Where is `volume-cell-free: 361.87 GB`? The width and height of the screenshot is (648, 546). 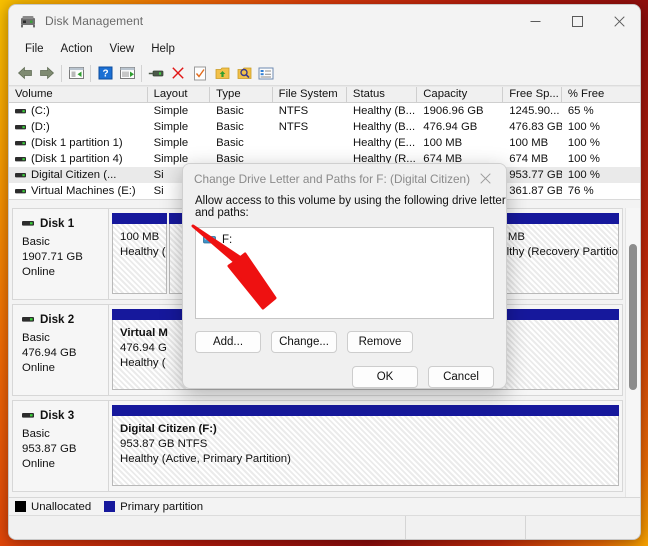 volume-cell-free: 361.87 GB is located at coordinates (532, 191).